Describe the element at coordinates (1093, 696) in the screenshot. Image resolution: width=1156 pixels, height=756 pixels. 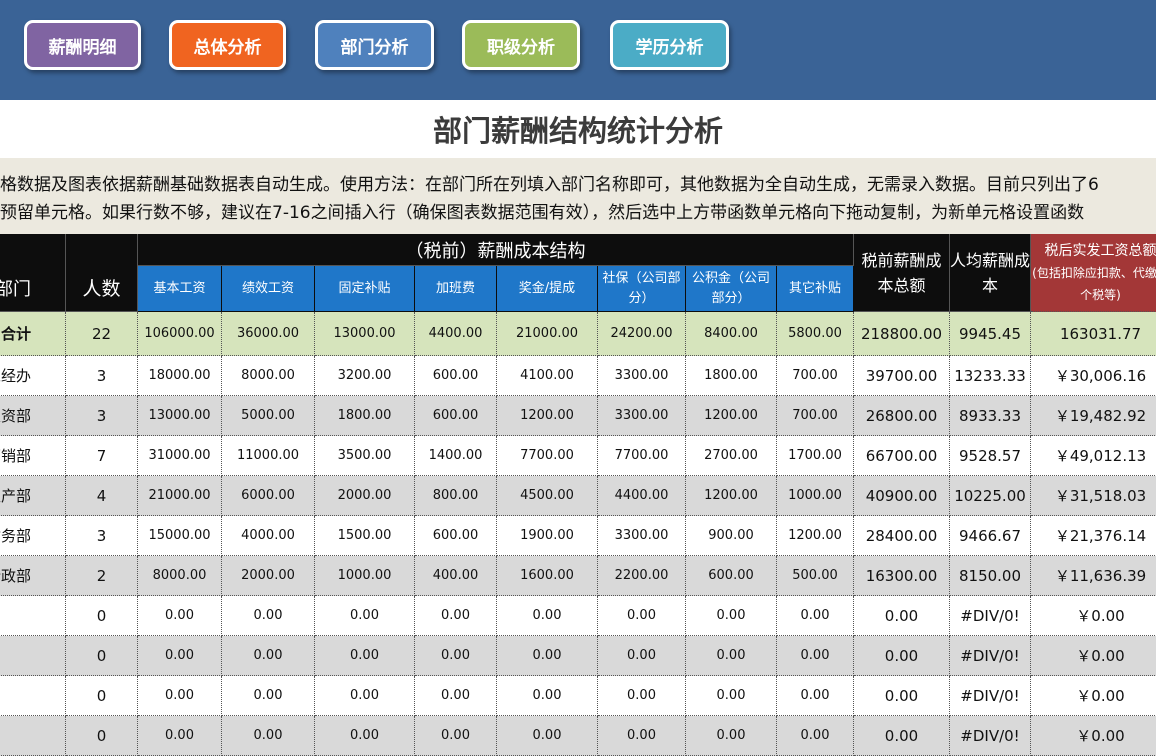
I see `row-9-cell-12: ￥0.00` at that location.